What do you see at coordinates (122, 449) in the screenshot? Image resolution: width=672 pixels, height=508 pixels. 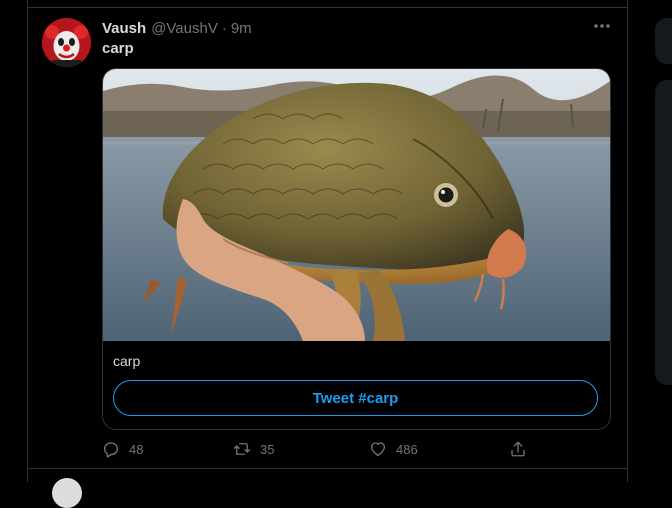 I see `reply-action: 48` at bounding box center [122, 449].